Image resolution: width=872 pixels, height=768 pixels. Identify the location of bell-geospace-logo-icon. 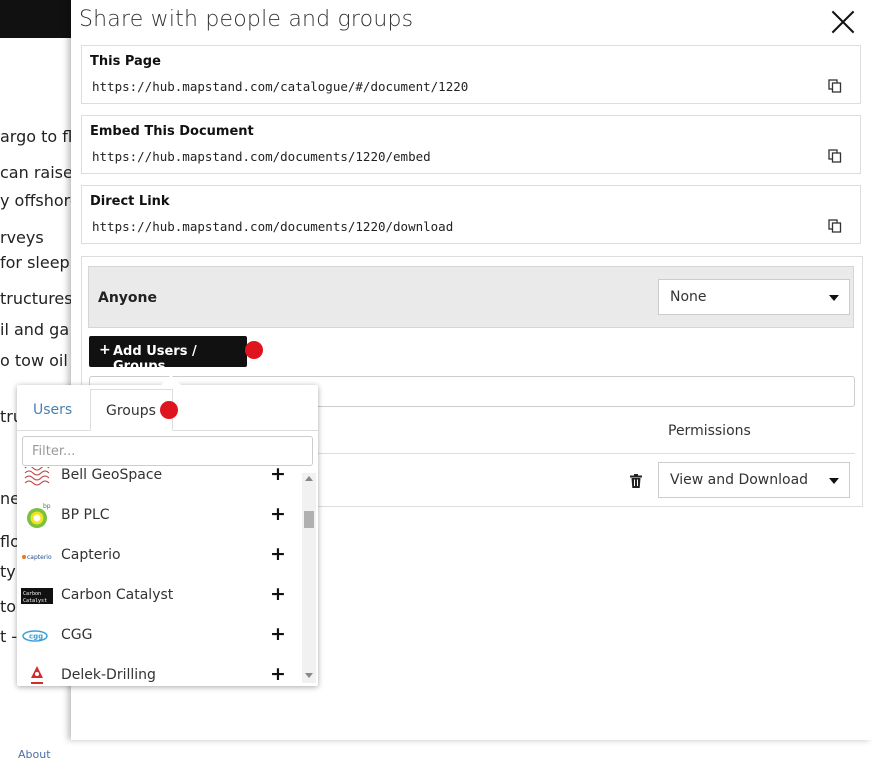
(37, 476).